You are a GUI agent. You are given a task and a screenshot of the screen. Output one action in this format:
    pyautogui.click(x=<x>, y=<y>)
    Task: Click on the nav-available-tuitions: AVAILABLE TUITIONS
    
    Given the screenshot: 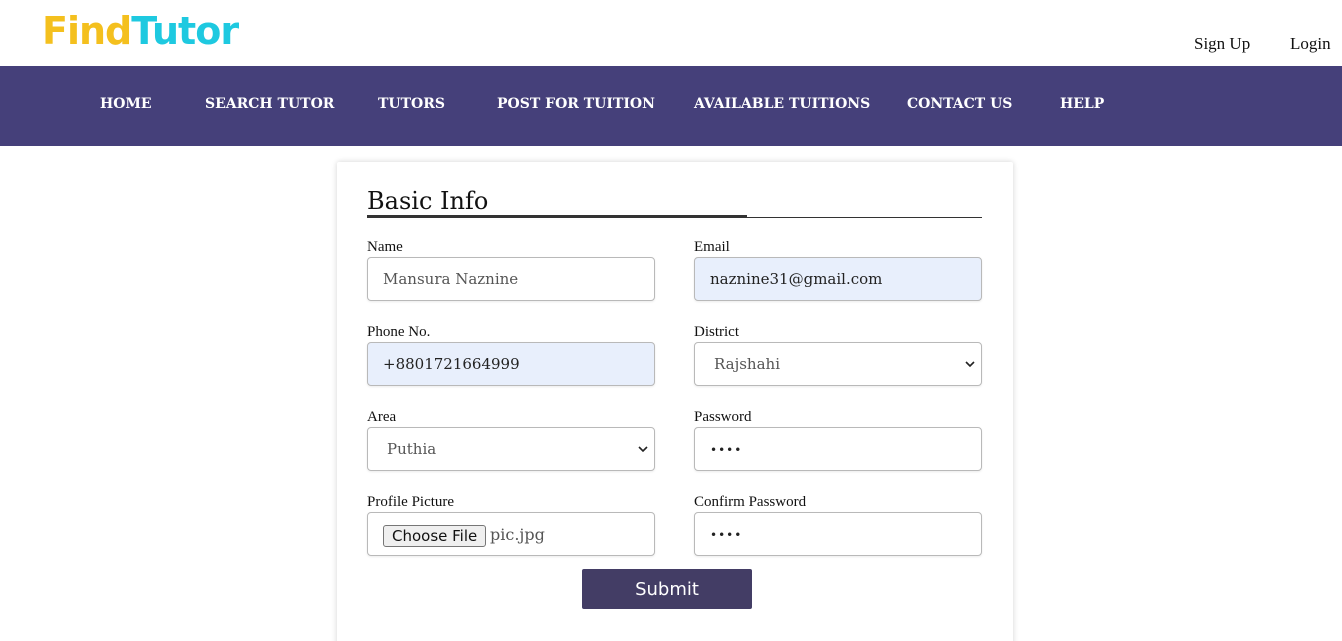 What is the action you would take?
    pyautogui.click(x=782, y=104)
    